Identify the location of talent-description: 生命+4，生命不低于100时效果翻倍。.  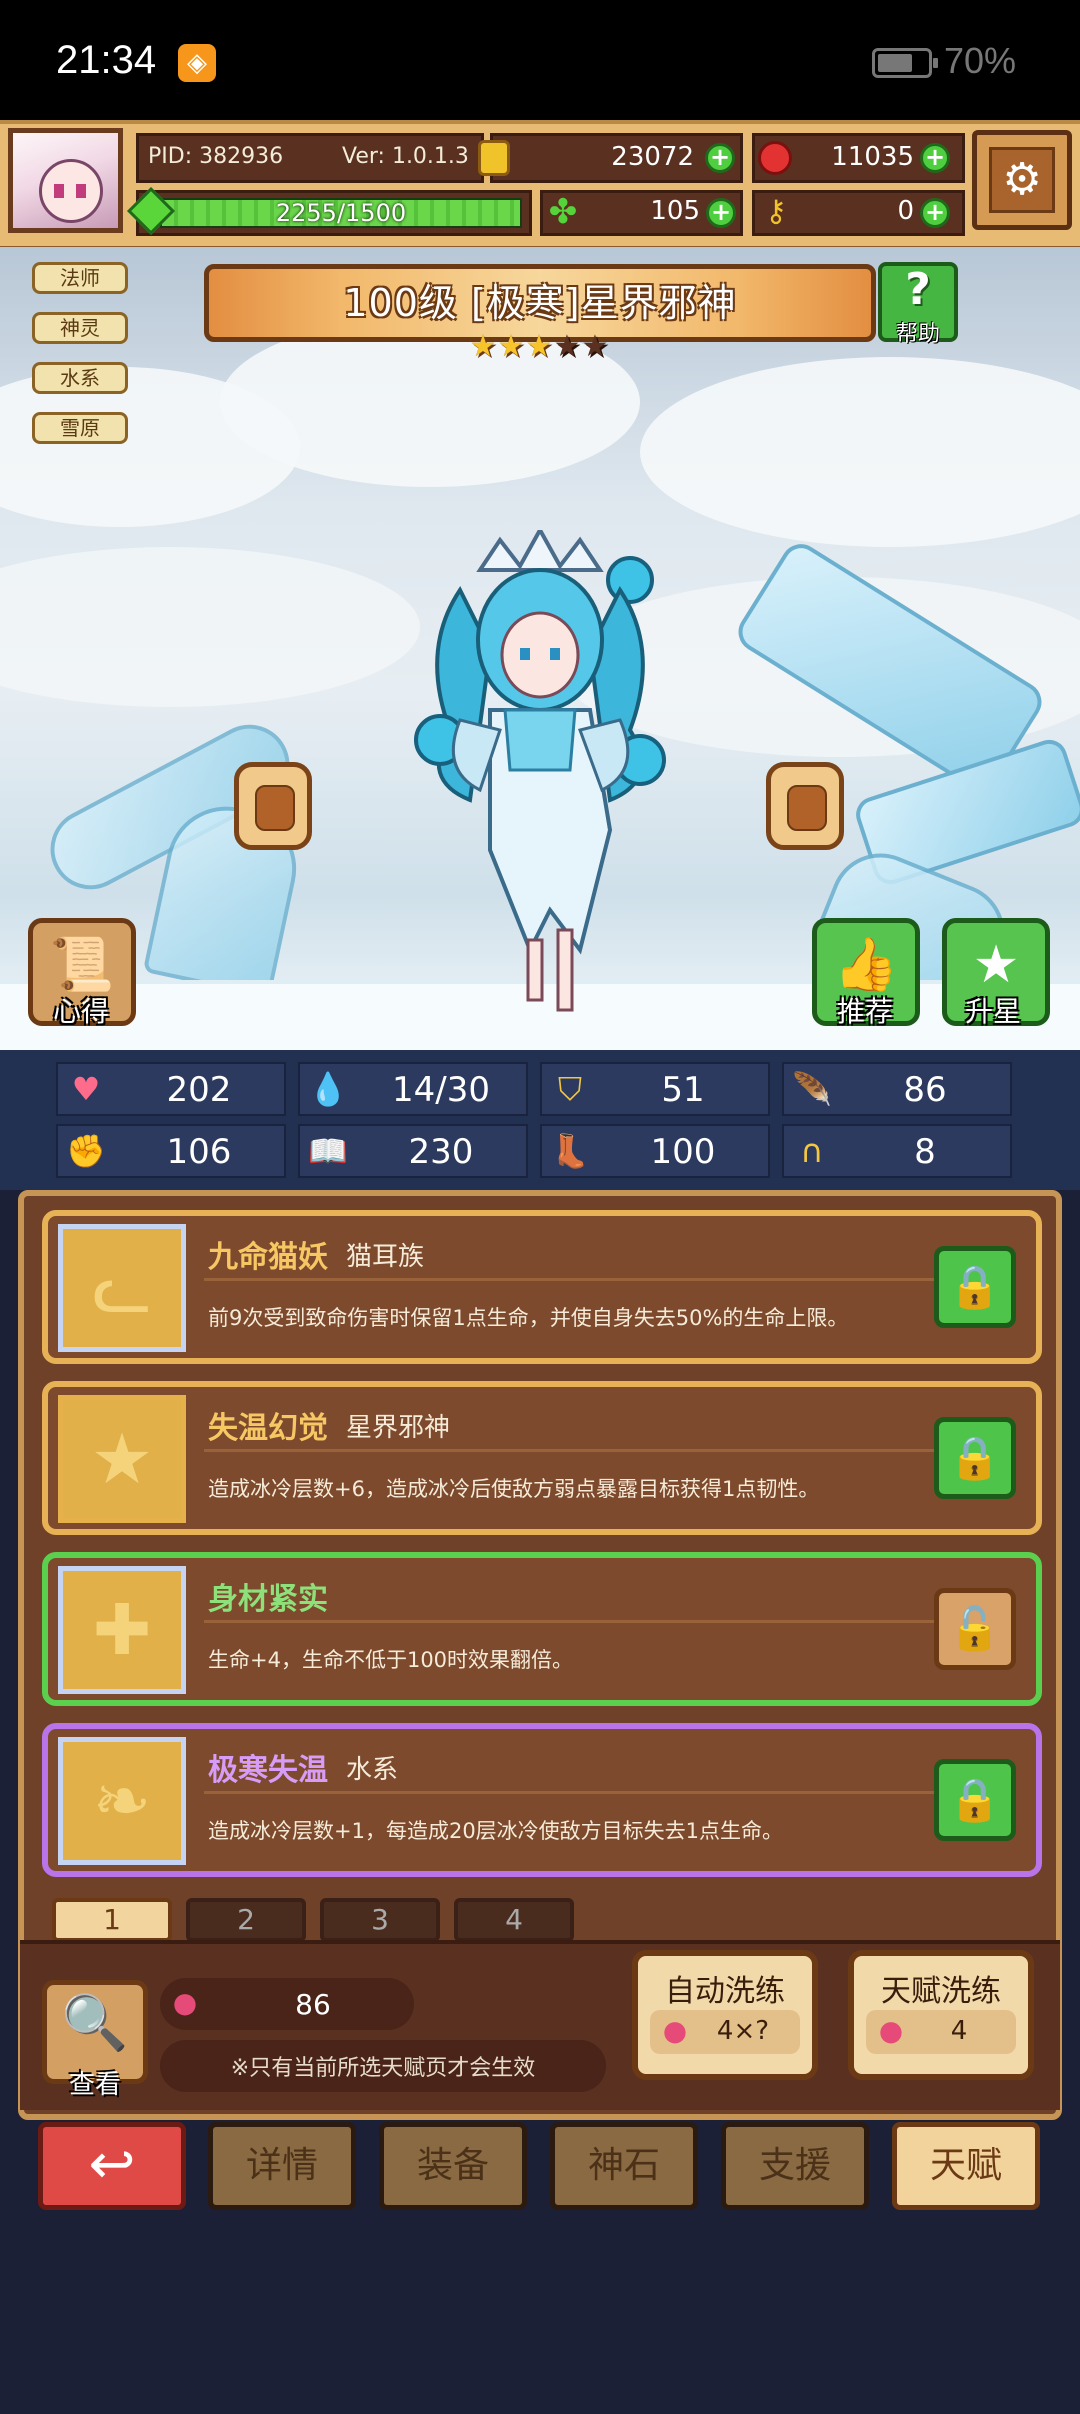
(391, 1660).